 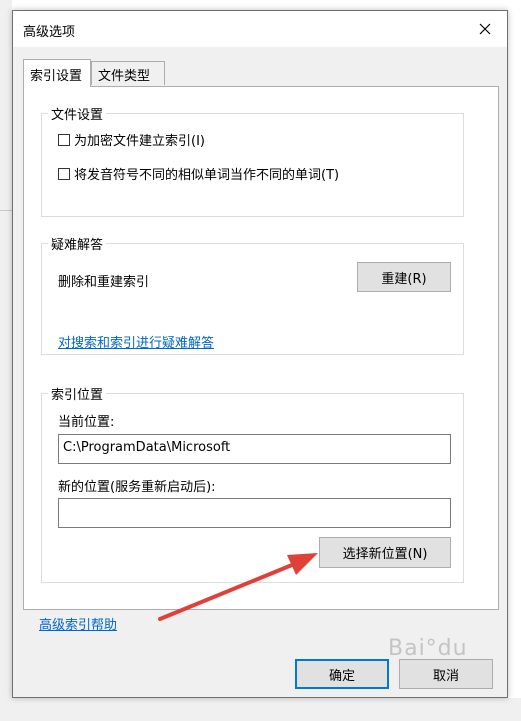 What do you see at coordinates (139, 141) in the screenshot?
I see `encrypted-files-label: 为加密文件建立索引(I)` at bounding box center [139, 141].